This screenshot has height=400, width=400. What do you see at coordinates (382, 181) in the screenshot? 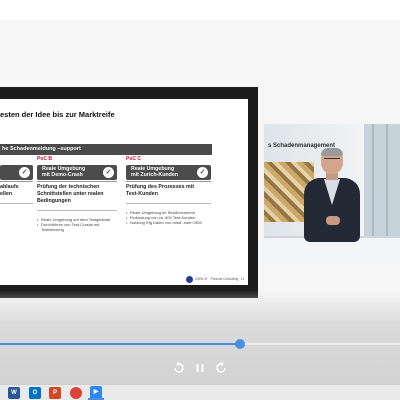
I see `window` at bounding box center [382, 181].